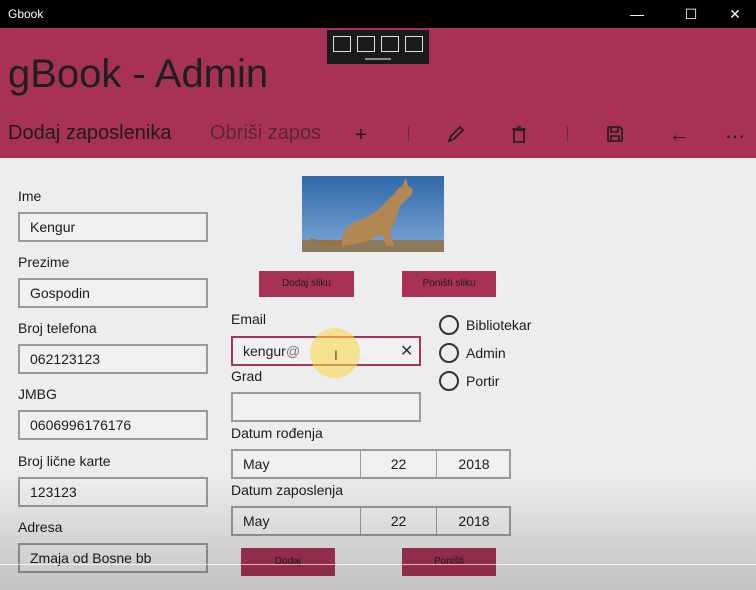  What do you see at coordinates (449, 325) in the screenshot?
I see `radio-bibliotekar` at bounding box center [449, 325].